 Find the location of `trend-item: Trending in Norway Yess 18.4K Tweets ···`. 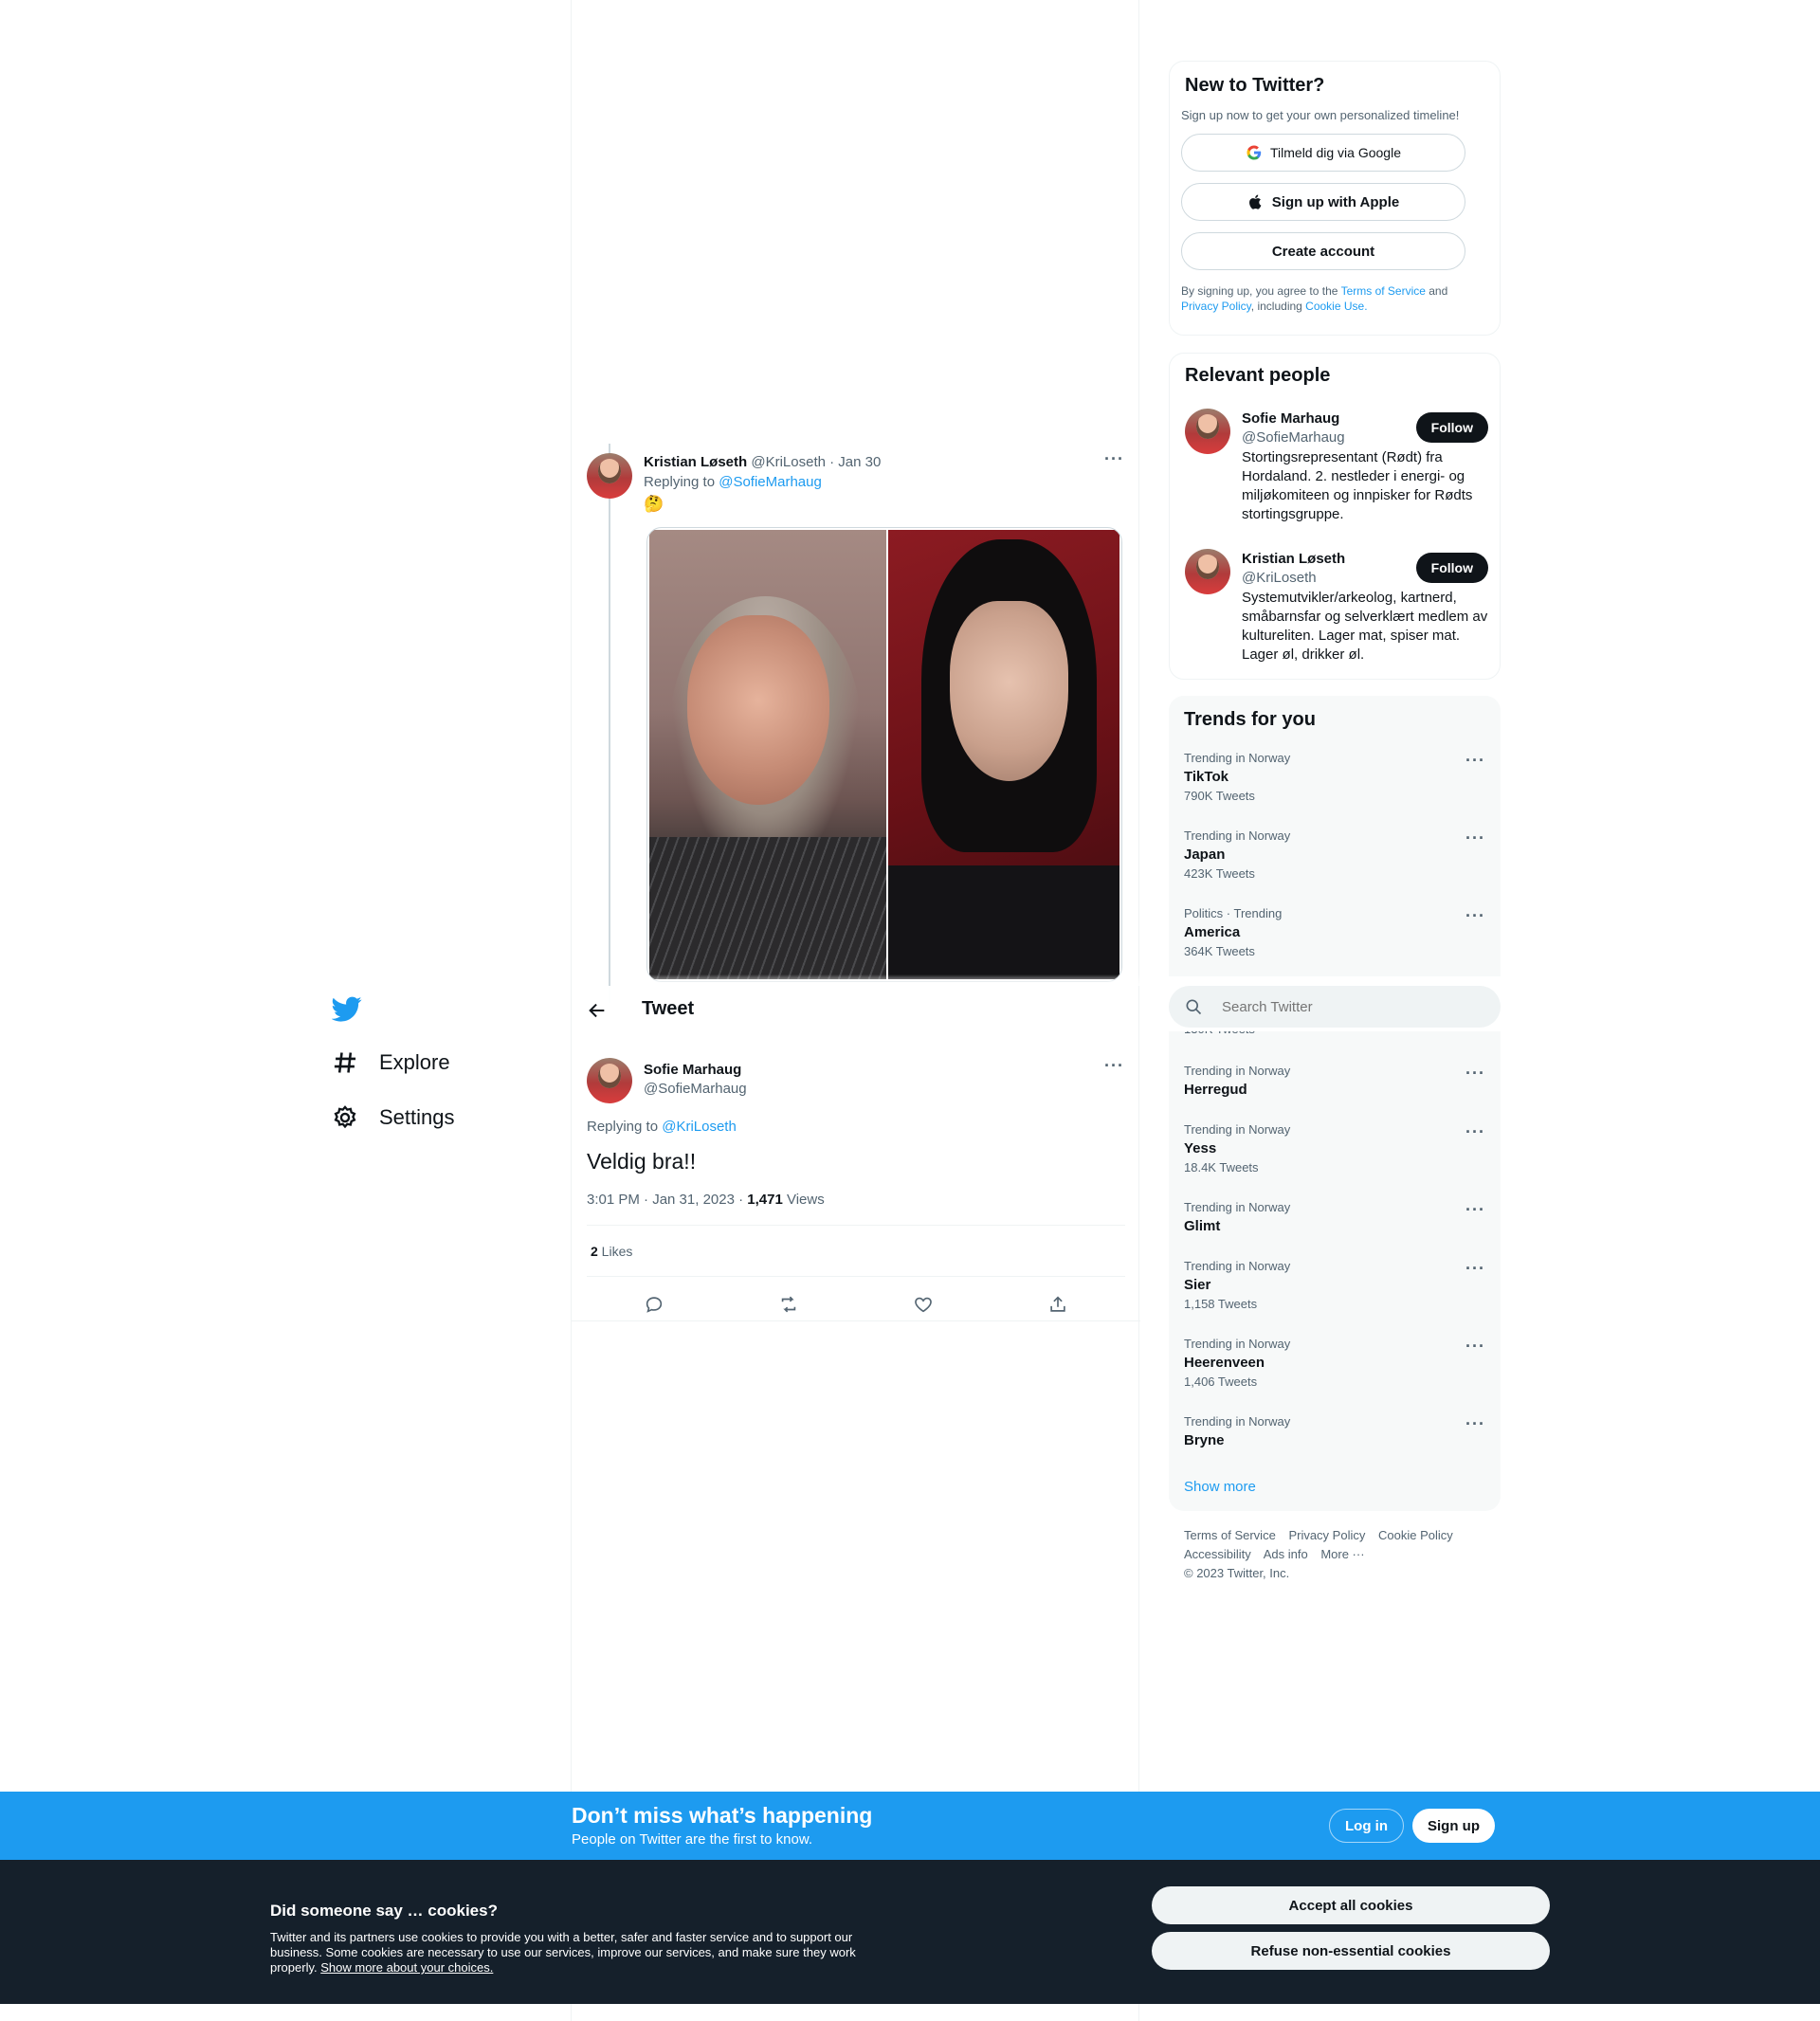

trend-item: Trending in Norway Yess 18.4K Tweets ··· is located at coordinates (1334, 1148).